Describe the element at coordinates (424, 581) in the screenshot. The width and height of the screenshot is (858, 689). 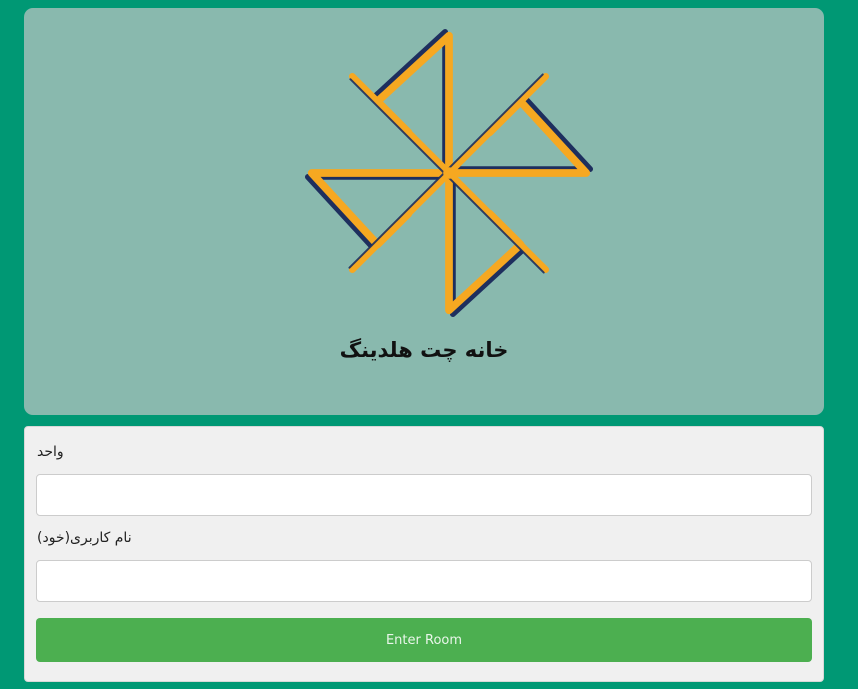
I see `username-input` at that location.